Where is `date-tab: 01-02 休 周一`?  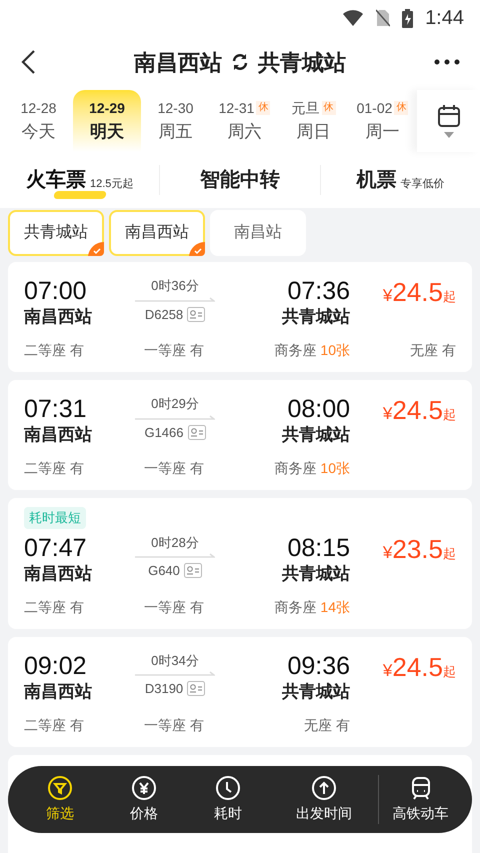 date-tab: 01-02 休 周一 is located at coordinates (382, 121).